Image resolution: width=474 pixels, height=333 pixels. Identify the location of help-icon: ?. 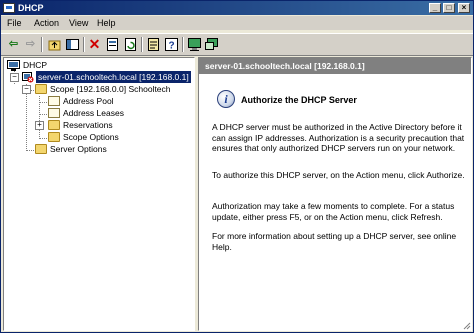
(171, 44).